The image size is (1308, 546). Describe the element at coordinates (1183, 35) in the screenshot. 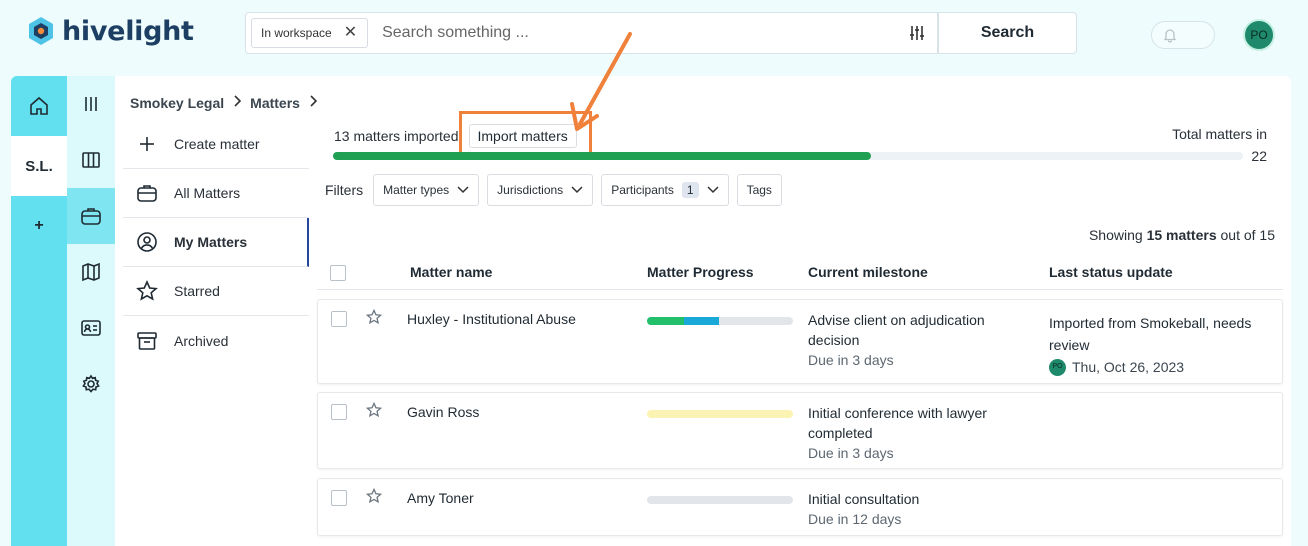

I see `notifications-toggle` at that location.